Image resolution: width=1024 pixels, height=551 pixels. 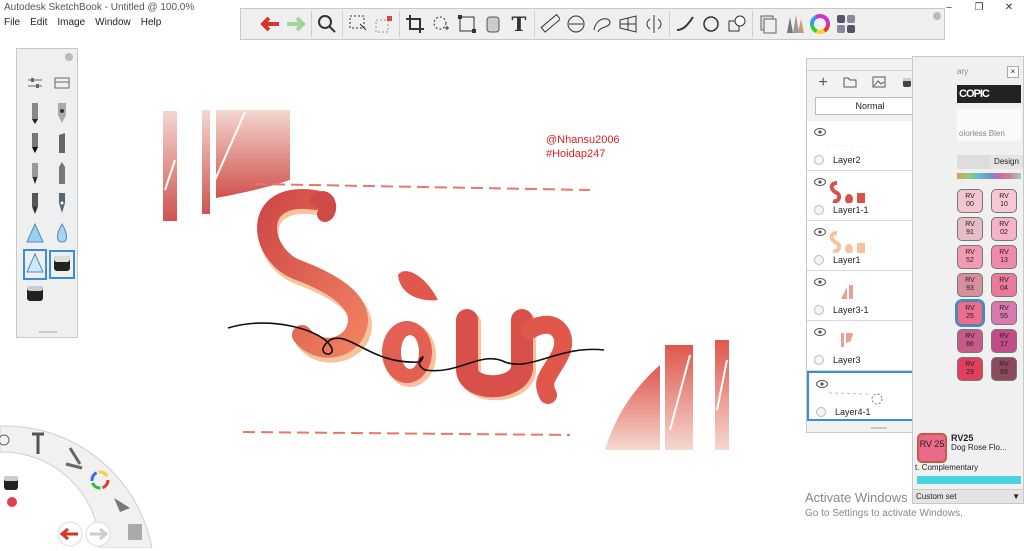 What do you see at coordinates (1004, 341) in the screenshot?
I see `color-swatch: RV 17` at bounding box center [1004, 341].